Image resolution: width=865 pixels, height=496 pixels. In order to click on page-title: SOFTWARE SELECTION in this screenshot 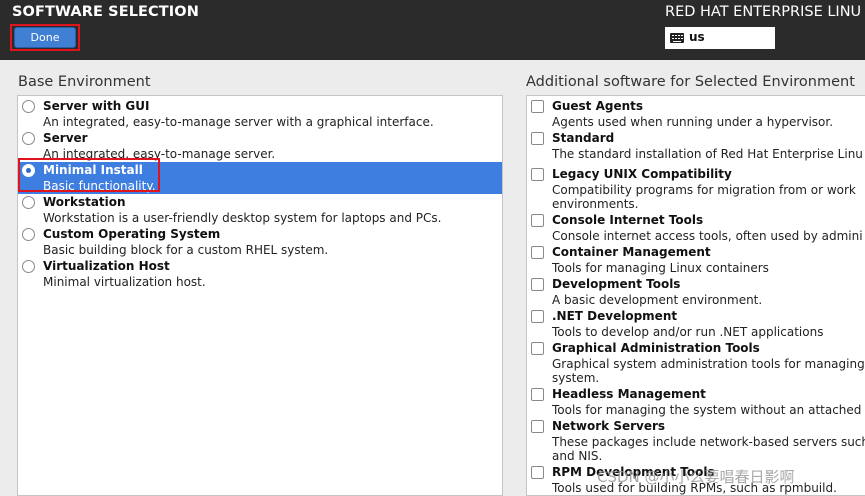, I will do `click(105, 12)`.